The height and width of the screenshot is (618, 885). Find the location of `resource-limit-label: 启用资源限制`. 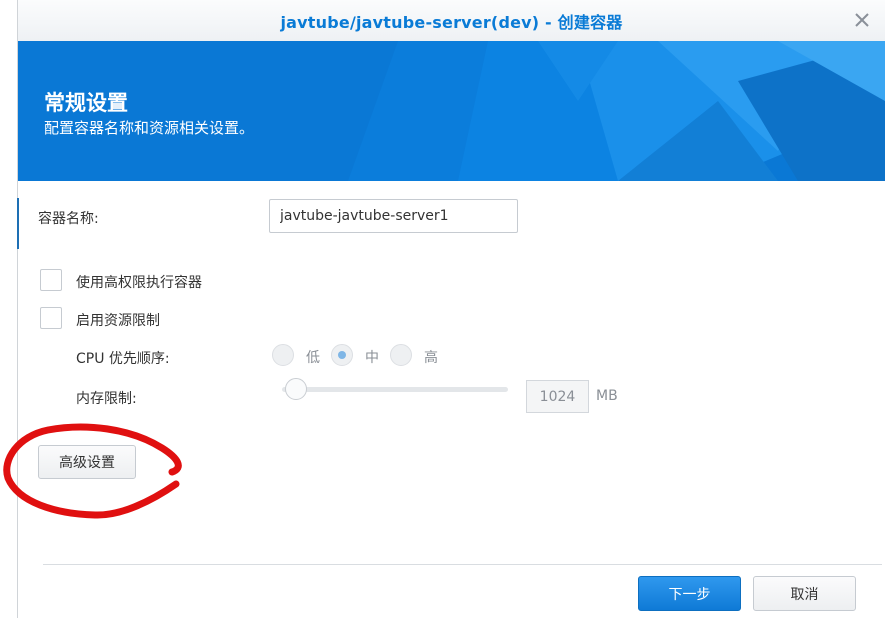

resource-limit-label: 启用资源限制 is located at coordinates (118, 321).